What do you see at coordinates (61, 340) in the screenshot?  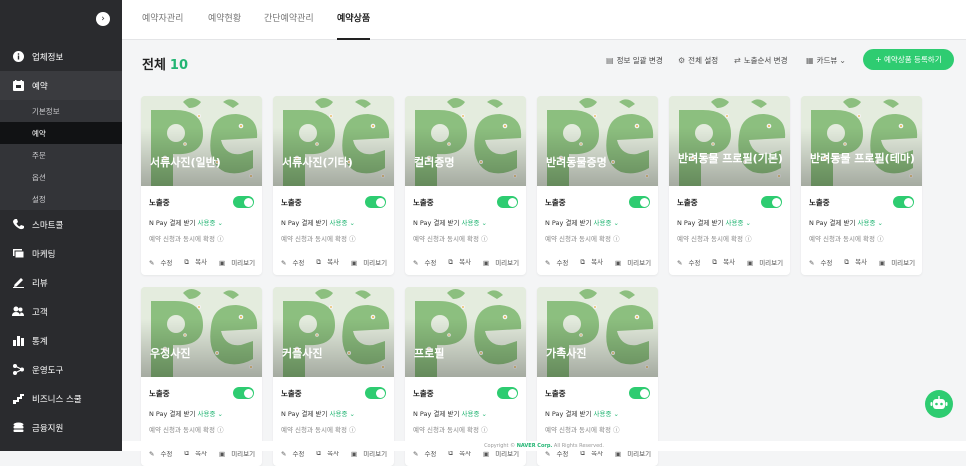 I see `sidebar-item-statistics: 통계` at bounding box center [61, 340].